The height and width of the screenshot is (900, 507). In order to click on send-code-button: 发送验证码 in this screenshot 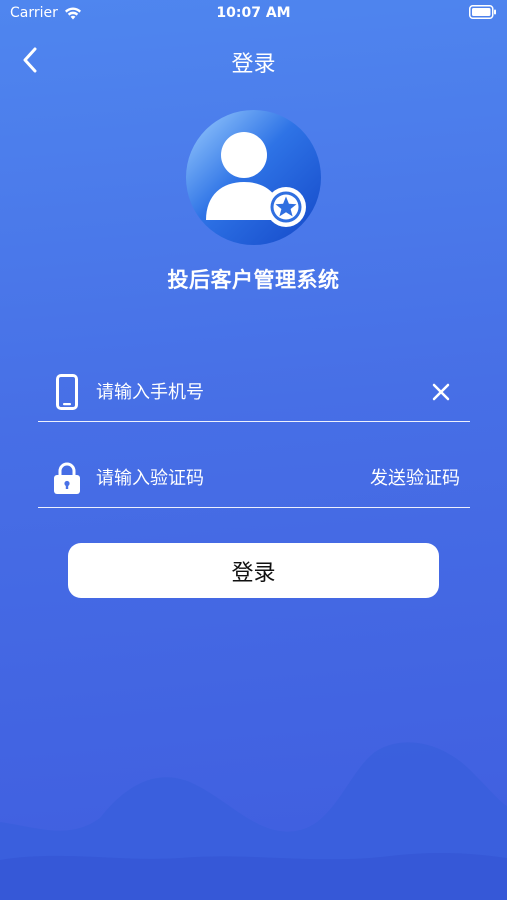, I will do `click(415, 477)`.